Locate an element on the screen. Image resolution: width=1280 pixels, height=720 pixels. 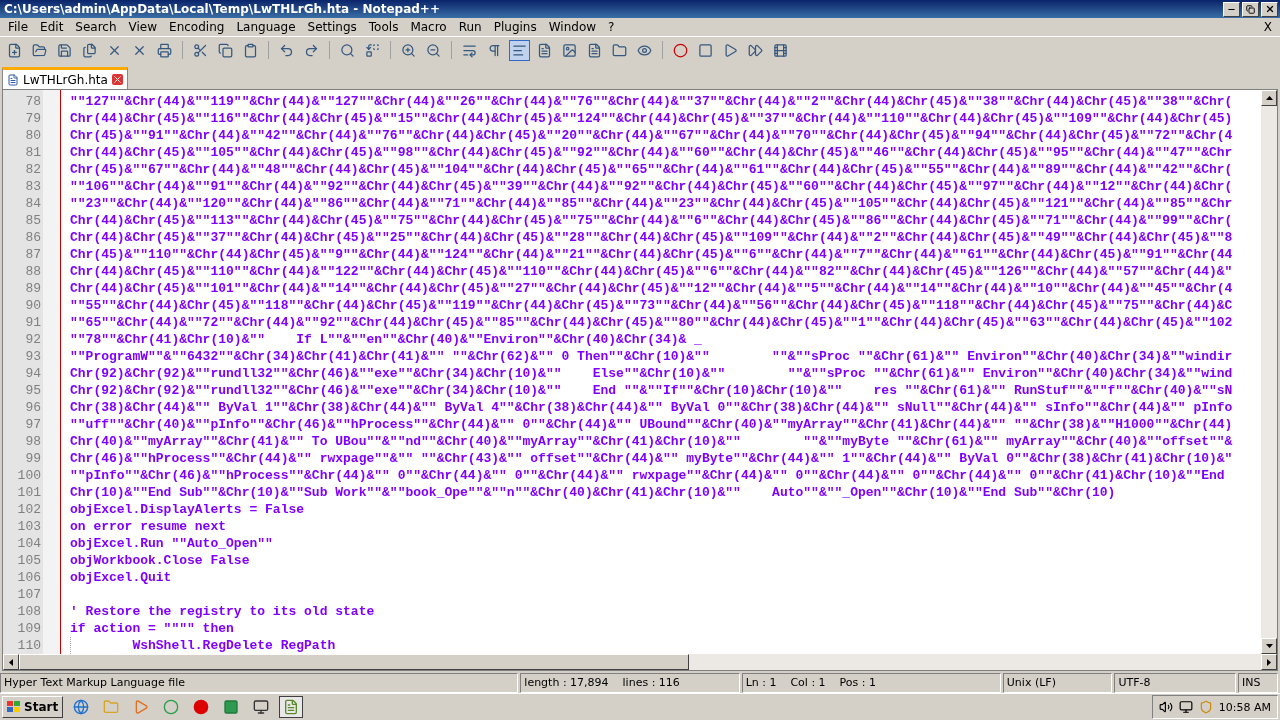
code-line: if action = """" then is located at coordinates (151, 628).